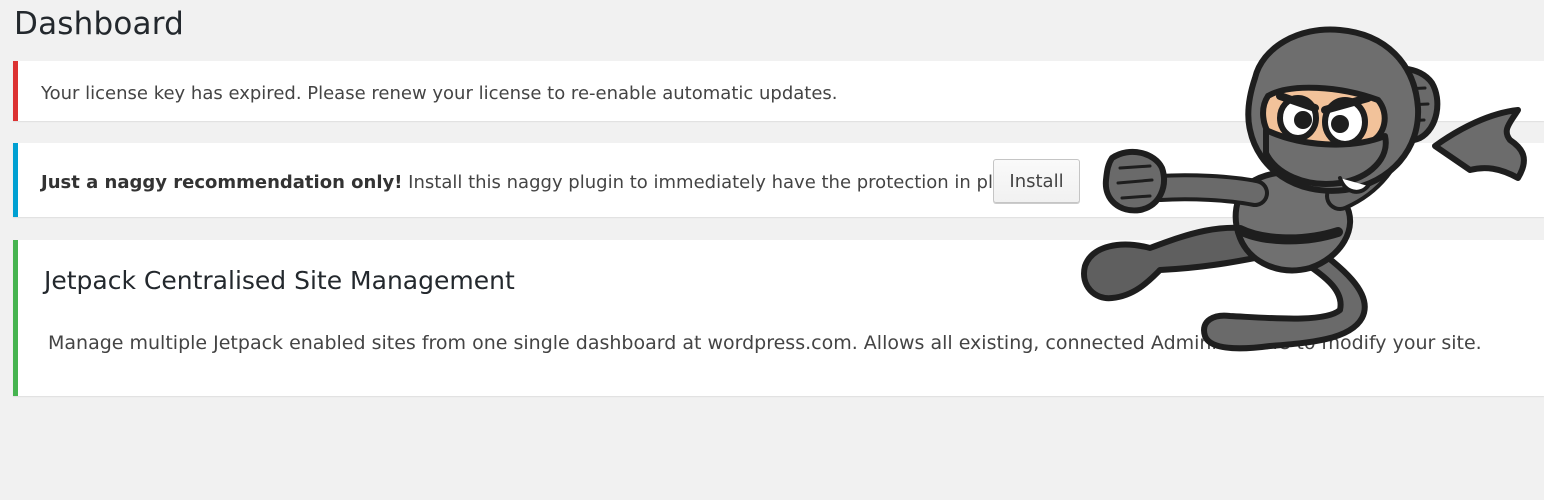 The height and width of the screenshot is (500, 1544). What do you see at coordinates (222, 182) in the screenshot?
I see `naggy-recommendation-bold: Just a naggy recommendation only!` at bounding box center [222, 182].